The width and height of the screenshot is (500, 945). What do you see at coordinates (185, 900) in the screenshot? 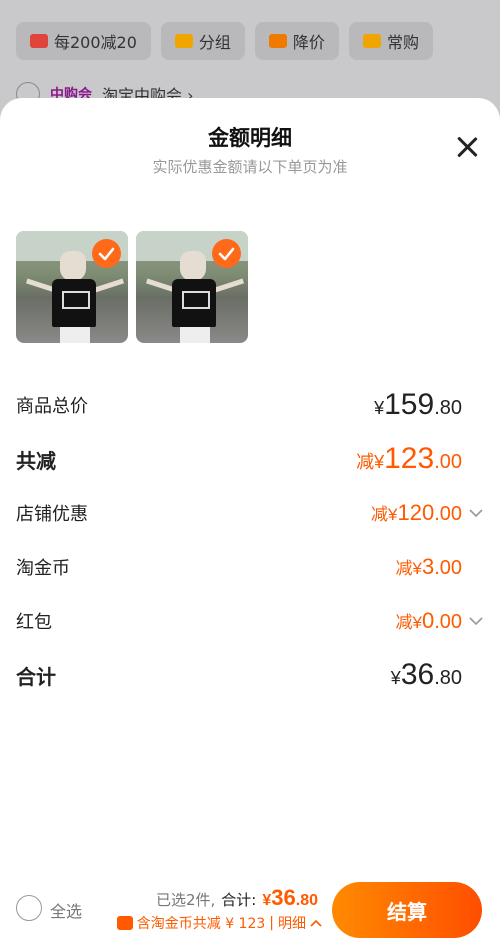
I see `selected-count: 已选2件,` at bounding box center [185, 900].